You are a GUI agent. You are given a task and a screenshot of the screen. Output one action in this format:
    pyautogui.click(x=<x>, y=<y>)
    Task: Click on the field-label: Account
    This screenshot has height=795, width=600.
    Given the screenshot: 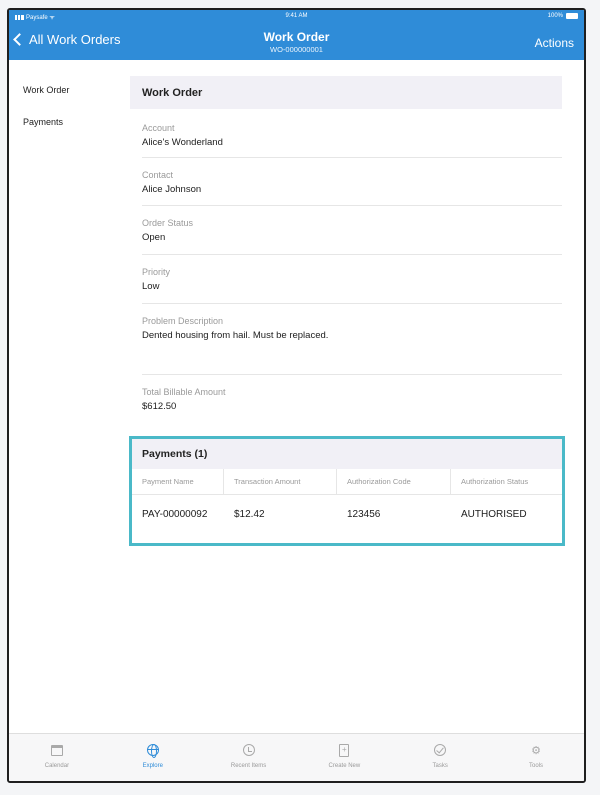 What is the action you would take?
    pyautogui.click(x=158, y=128)
    